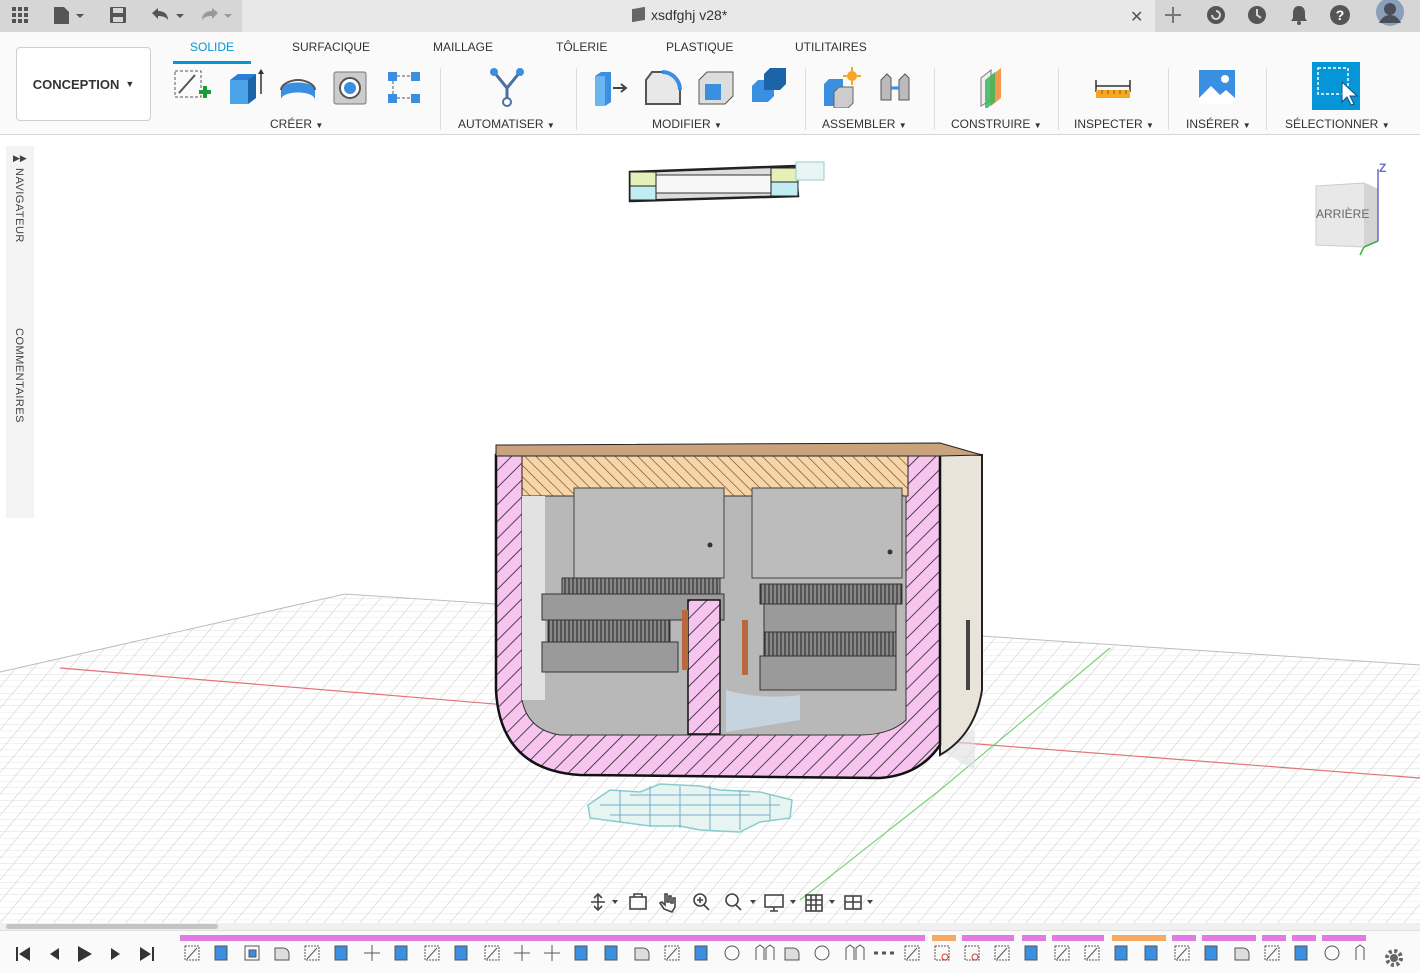 The width and height of the screenshot is (1420, 976). Describe the element at coordinates (116, 956) in the screenshot. I see `step-forward-icon` at that location.